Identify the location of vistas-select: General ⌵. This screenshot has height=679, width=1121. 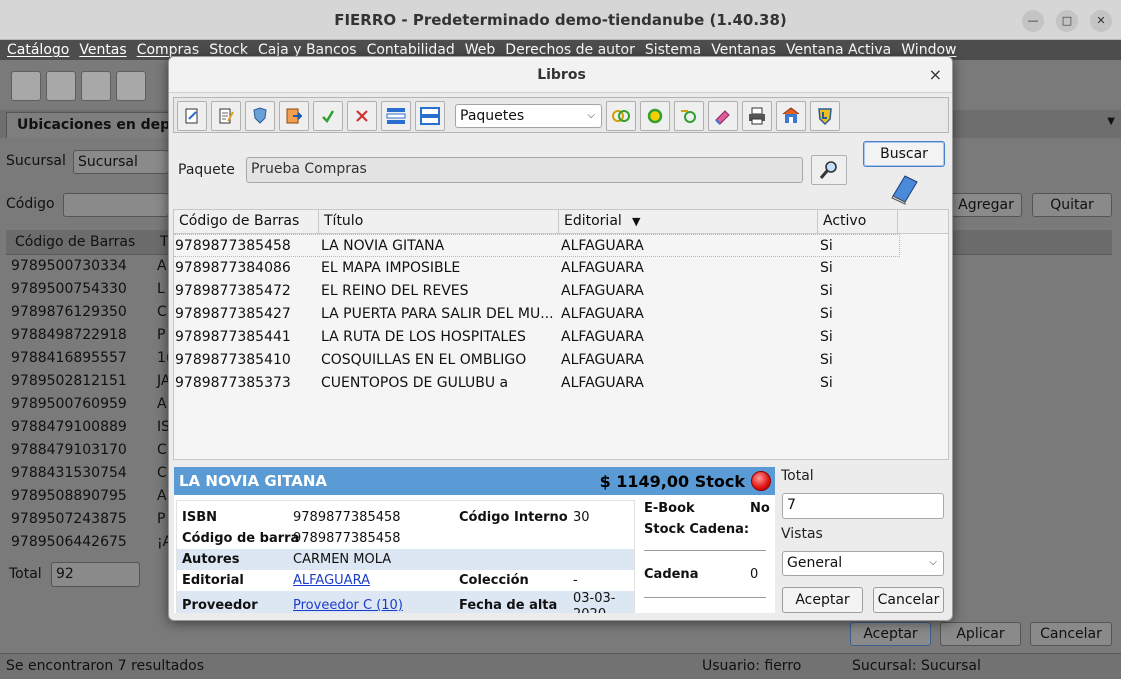
(863, 563).